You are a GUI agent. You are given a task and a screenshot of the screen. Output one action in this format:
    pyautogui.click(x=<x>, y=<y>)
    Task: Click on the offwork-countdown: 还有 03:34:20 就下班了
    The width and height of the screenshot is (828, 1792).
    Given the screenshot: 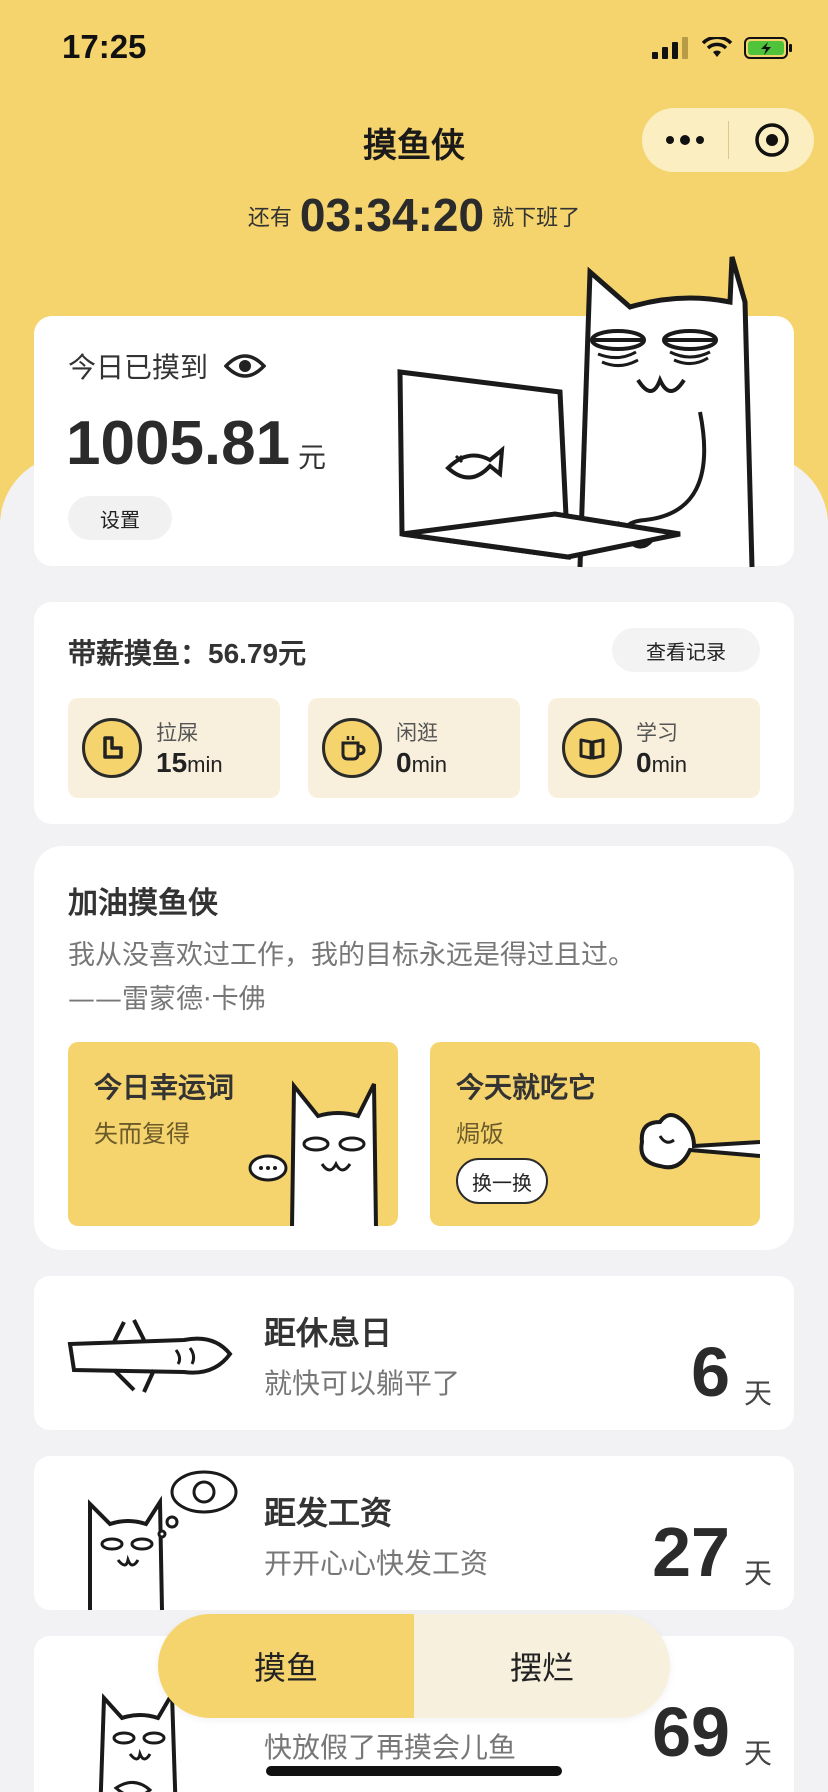 What is the action you would take?
    pyautogui.click(x=414, y=215)
    